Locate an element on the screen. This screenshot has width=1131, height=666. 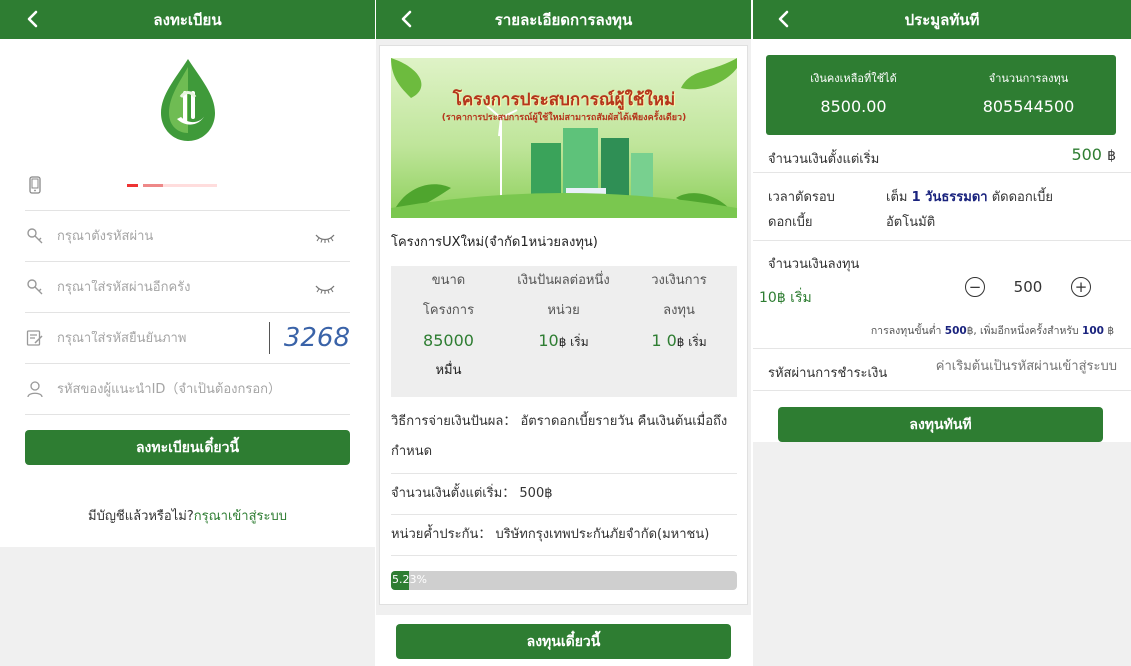
password-input is located at coordinates (185, 236).